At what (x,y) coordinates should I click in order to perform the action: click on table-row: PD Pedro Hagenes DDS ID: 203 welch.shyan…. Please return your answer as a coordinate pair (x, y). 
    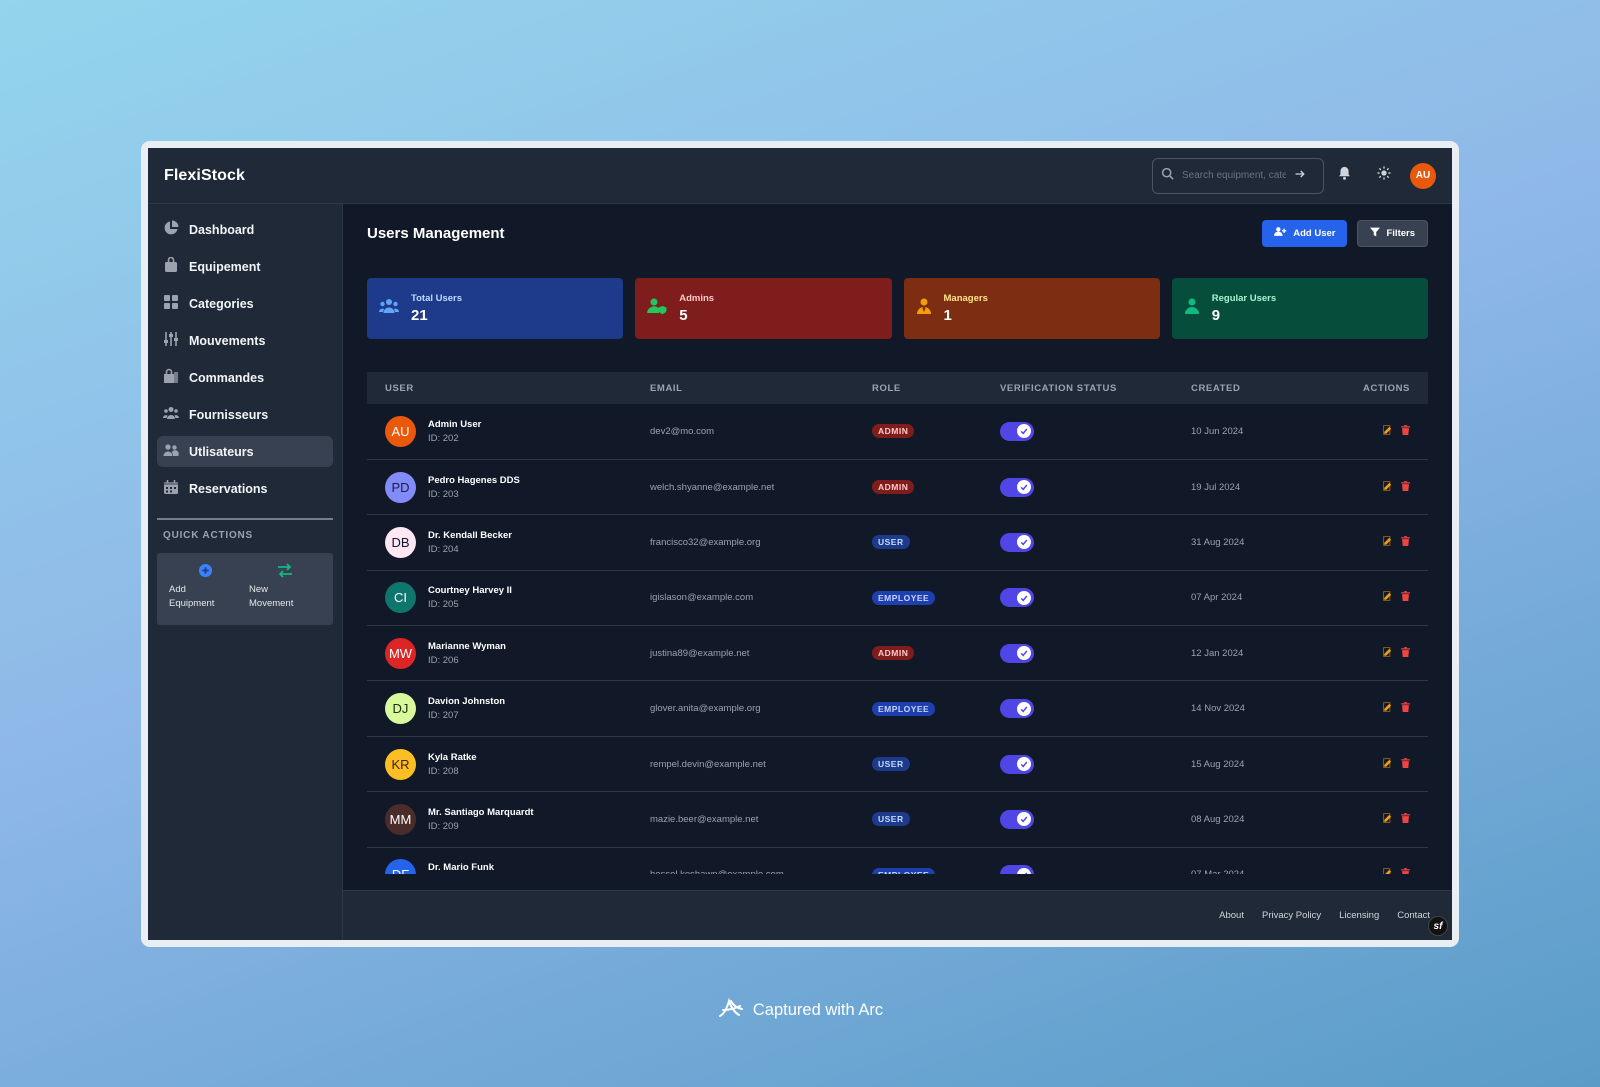
    Looking at the image, I should click on (897, 487).